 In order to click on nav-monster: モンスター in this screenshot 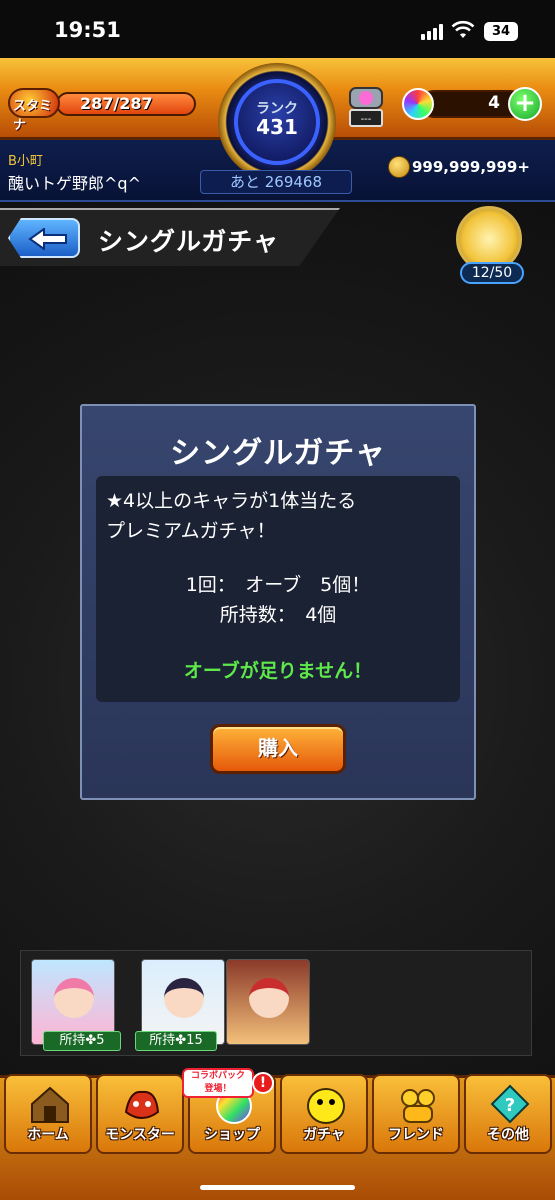, I will do `click(140, 1114)`.